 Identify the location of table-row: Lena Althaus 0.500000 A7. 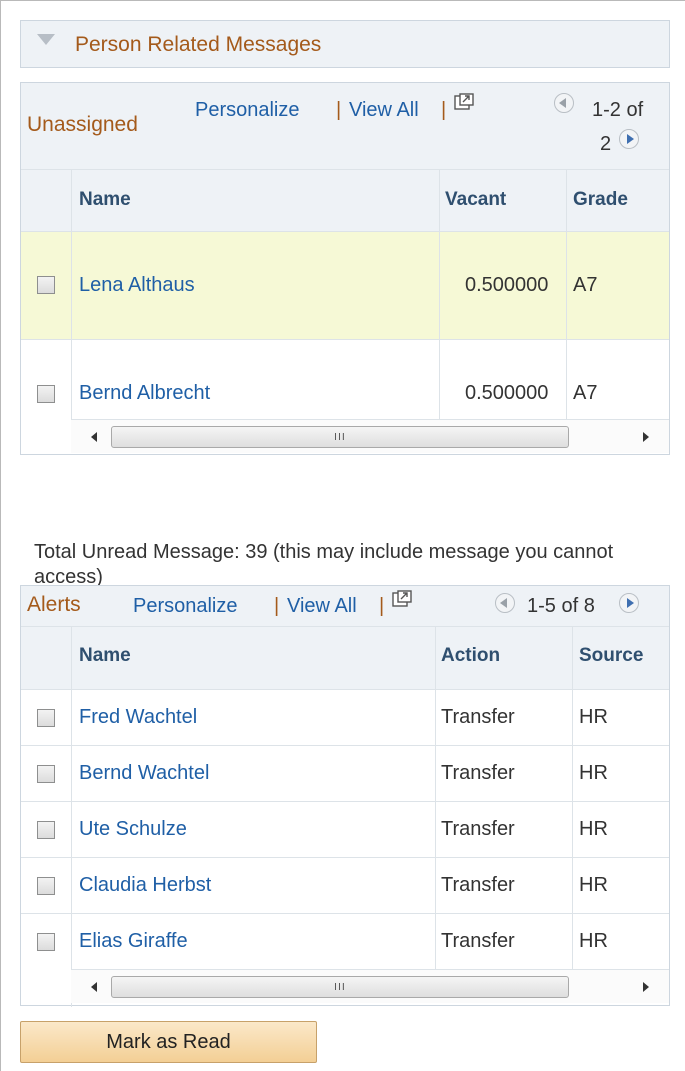
(345, 285).